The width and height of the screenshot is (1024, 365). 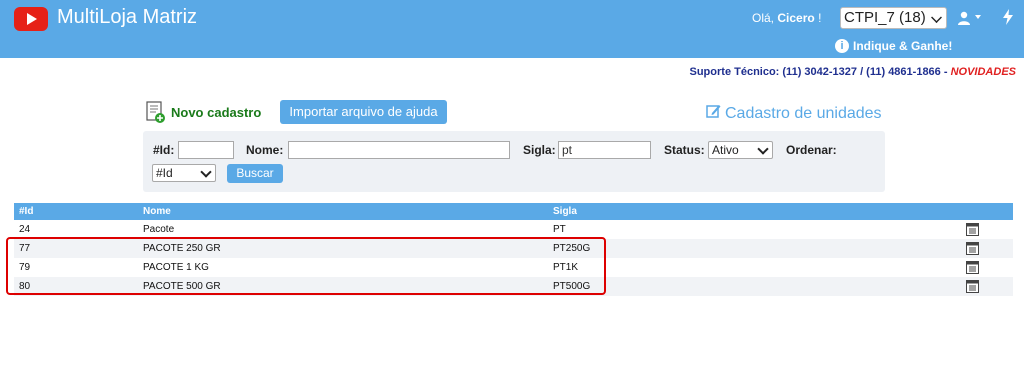 I want to click on column-header-sigla: Sigla, so click(x=565, y=211).